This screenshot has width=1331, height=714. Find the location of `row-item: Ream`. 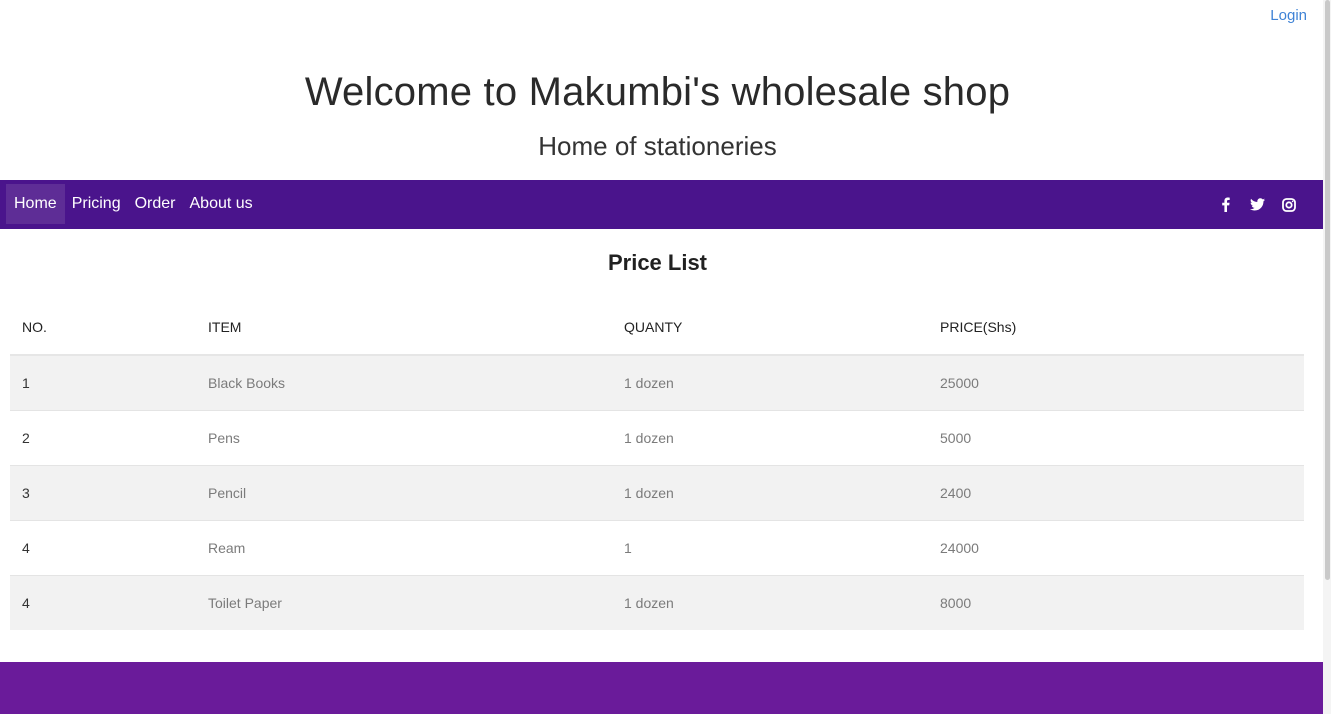

row-item: Ream is located at coordinates (404, 548).